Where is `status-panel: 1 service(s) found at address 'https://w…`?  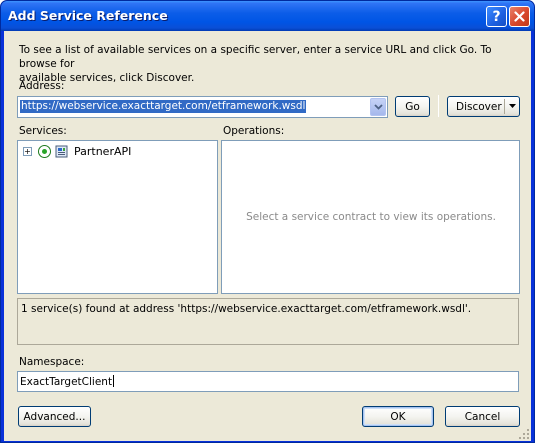 status-panel: 1 service(s) found at address 'https://w… is located at coordinates (268, 321).